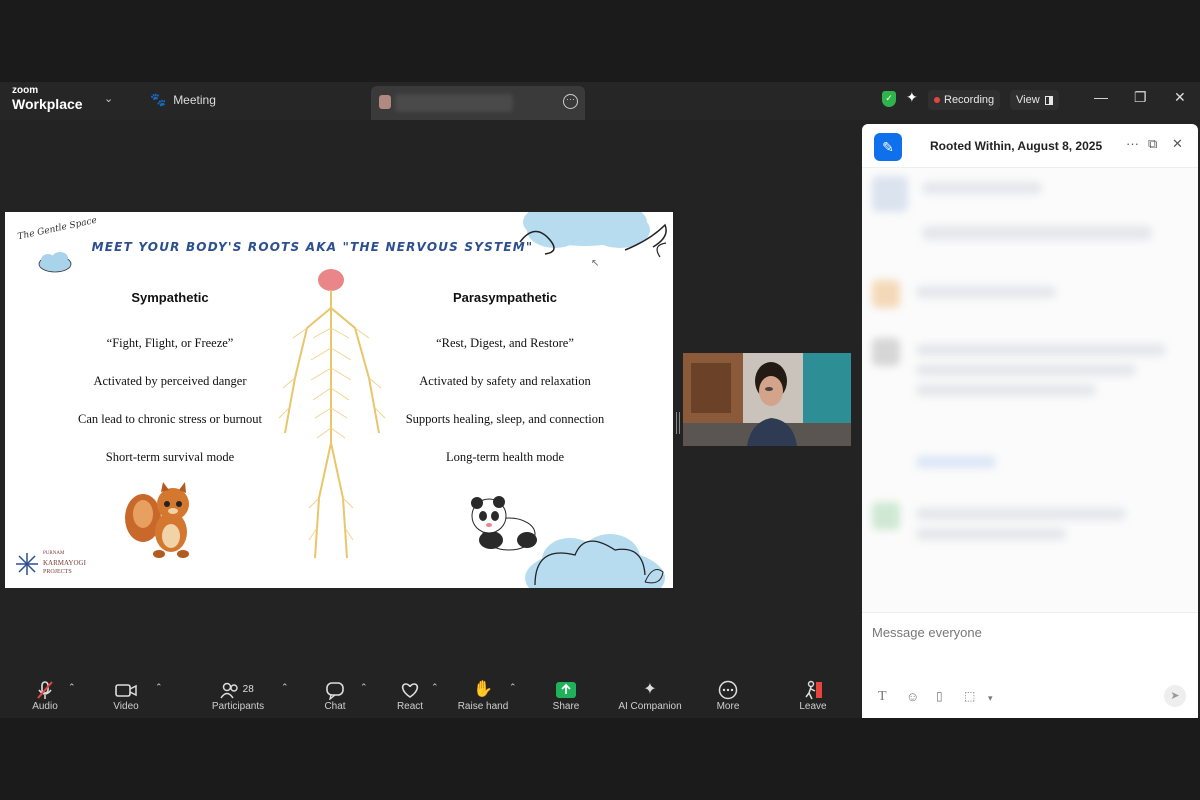  What do you see at coordinates (912, 696) in the screenshot?
I see `emoji-icon: ☺` at bounding box center [912, 696].